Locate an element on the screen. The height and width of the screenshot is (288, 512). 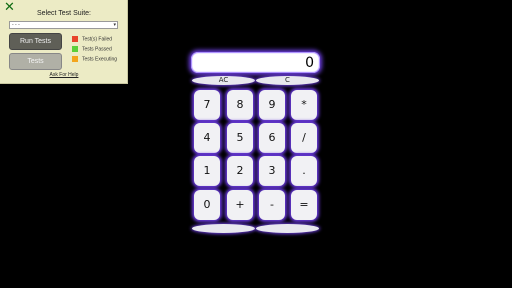
digit-9-key: 9 is located at coordinates (272, 105).